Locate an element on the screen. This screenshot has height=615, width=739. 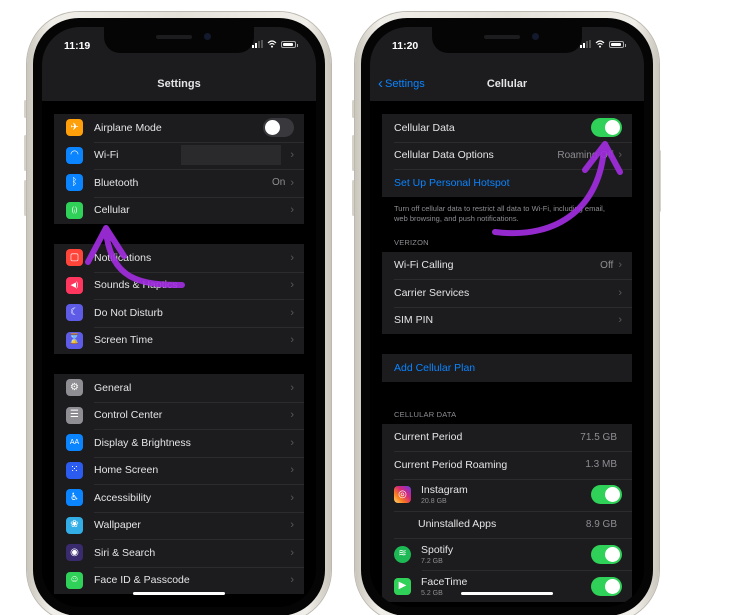
app-name: Spotify is located at coordinates (437, 549).